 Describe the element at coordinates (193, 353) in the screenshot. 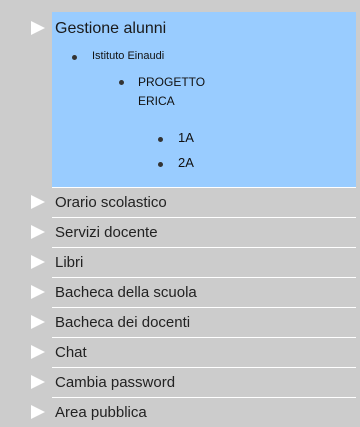

I see `menu-item-chat: Chat` at that location.